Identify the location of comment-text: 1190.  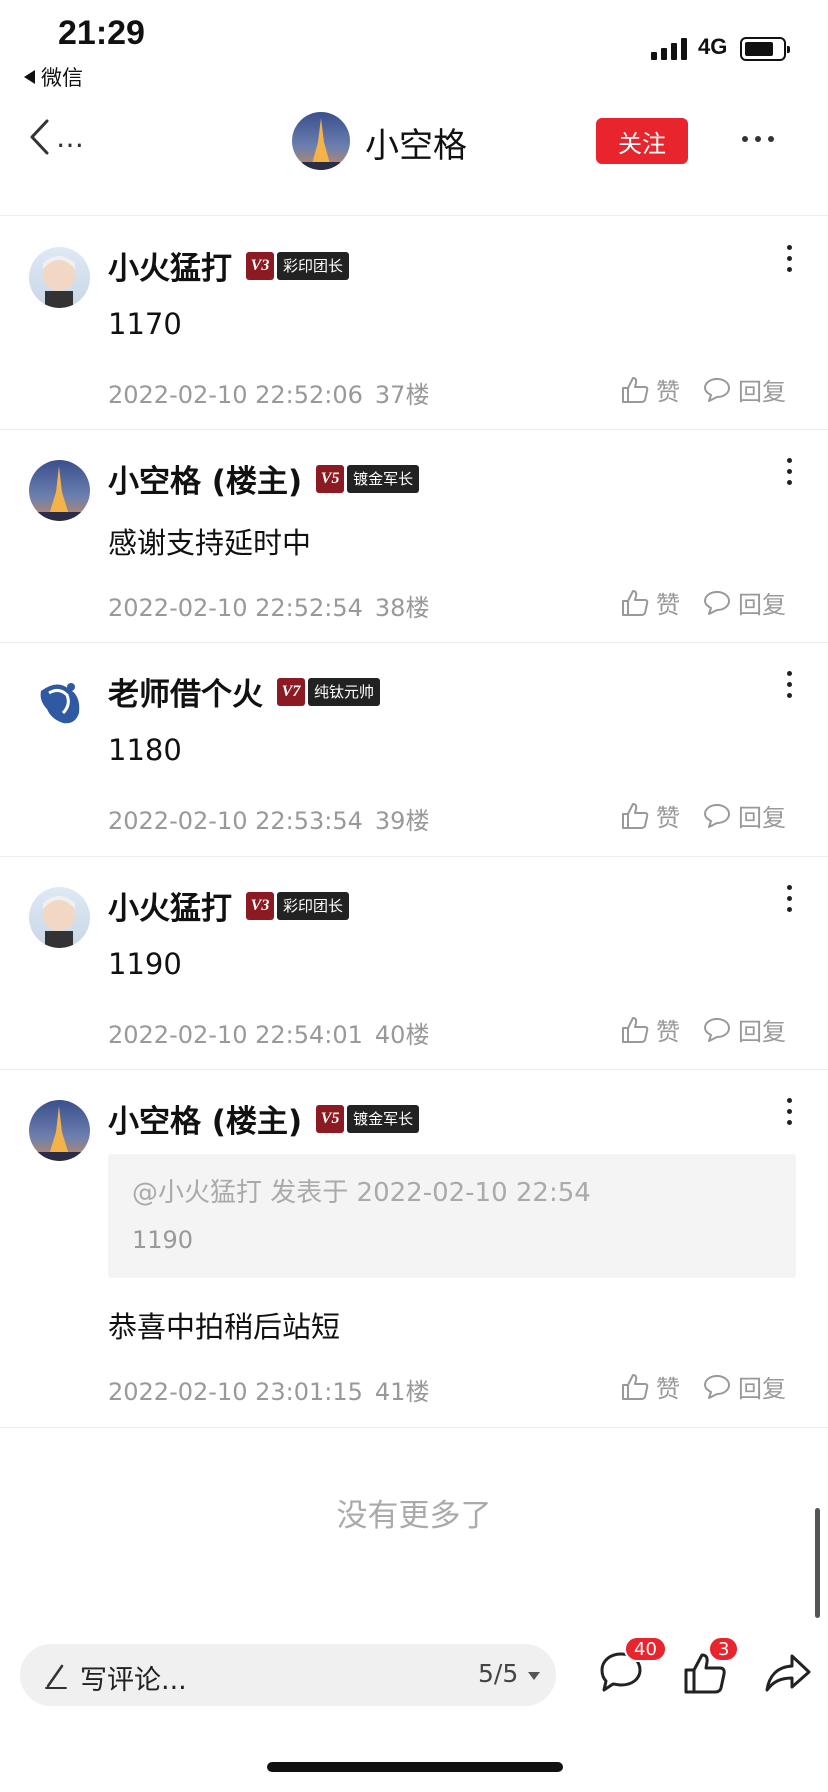
(145, 964).